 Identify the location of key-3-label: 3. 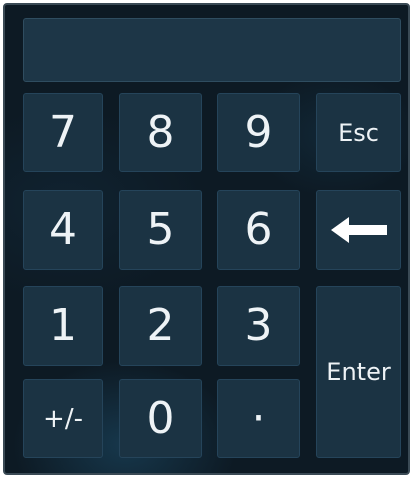
(258, 325).